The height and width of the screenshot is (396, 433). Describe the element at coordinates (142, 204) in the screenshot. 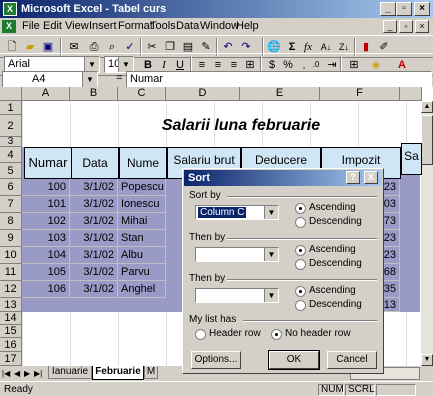

I see `cell-nume: Ionescu` at that location.